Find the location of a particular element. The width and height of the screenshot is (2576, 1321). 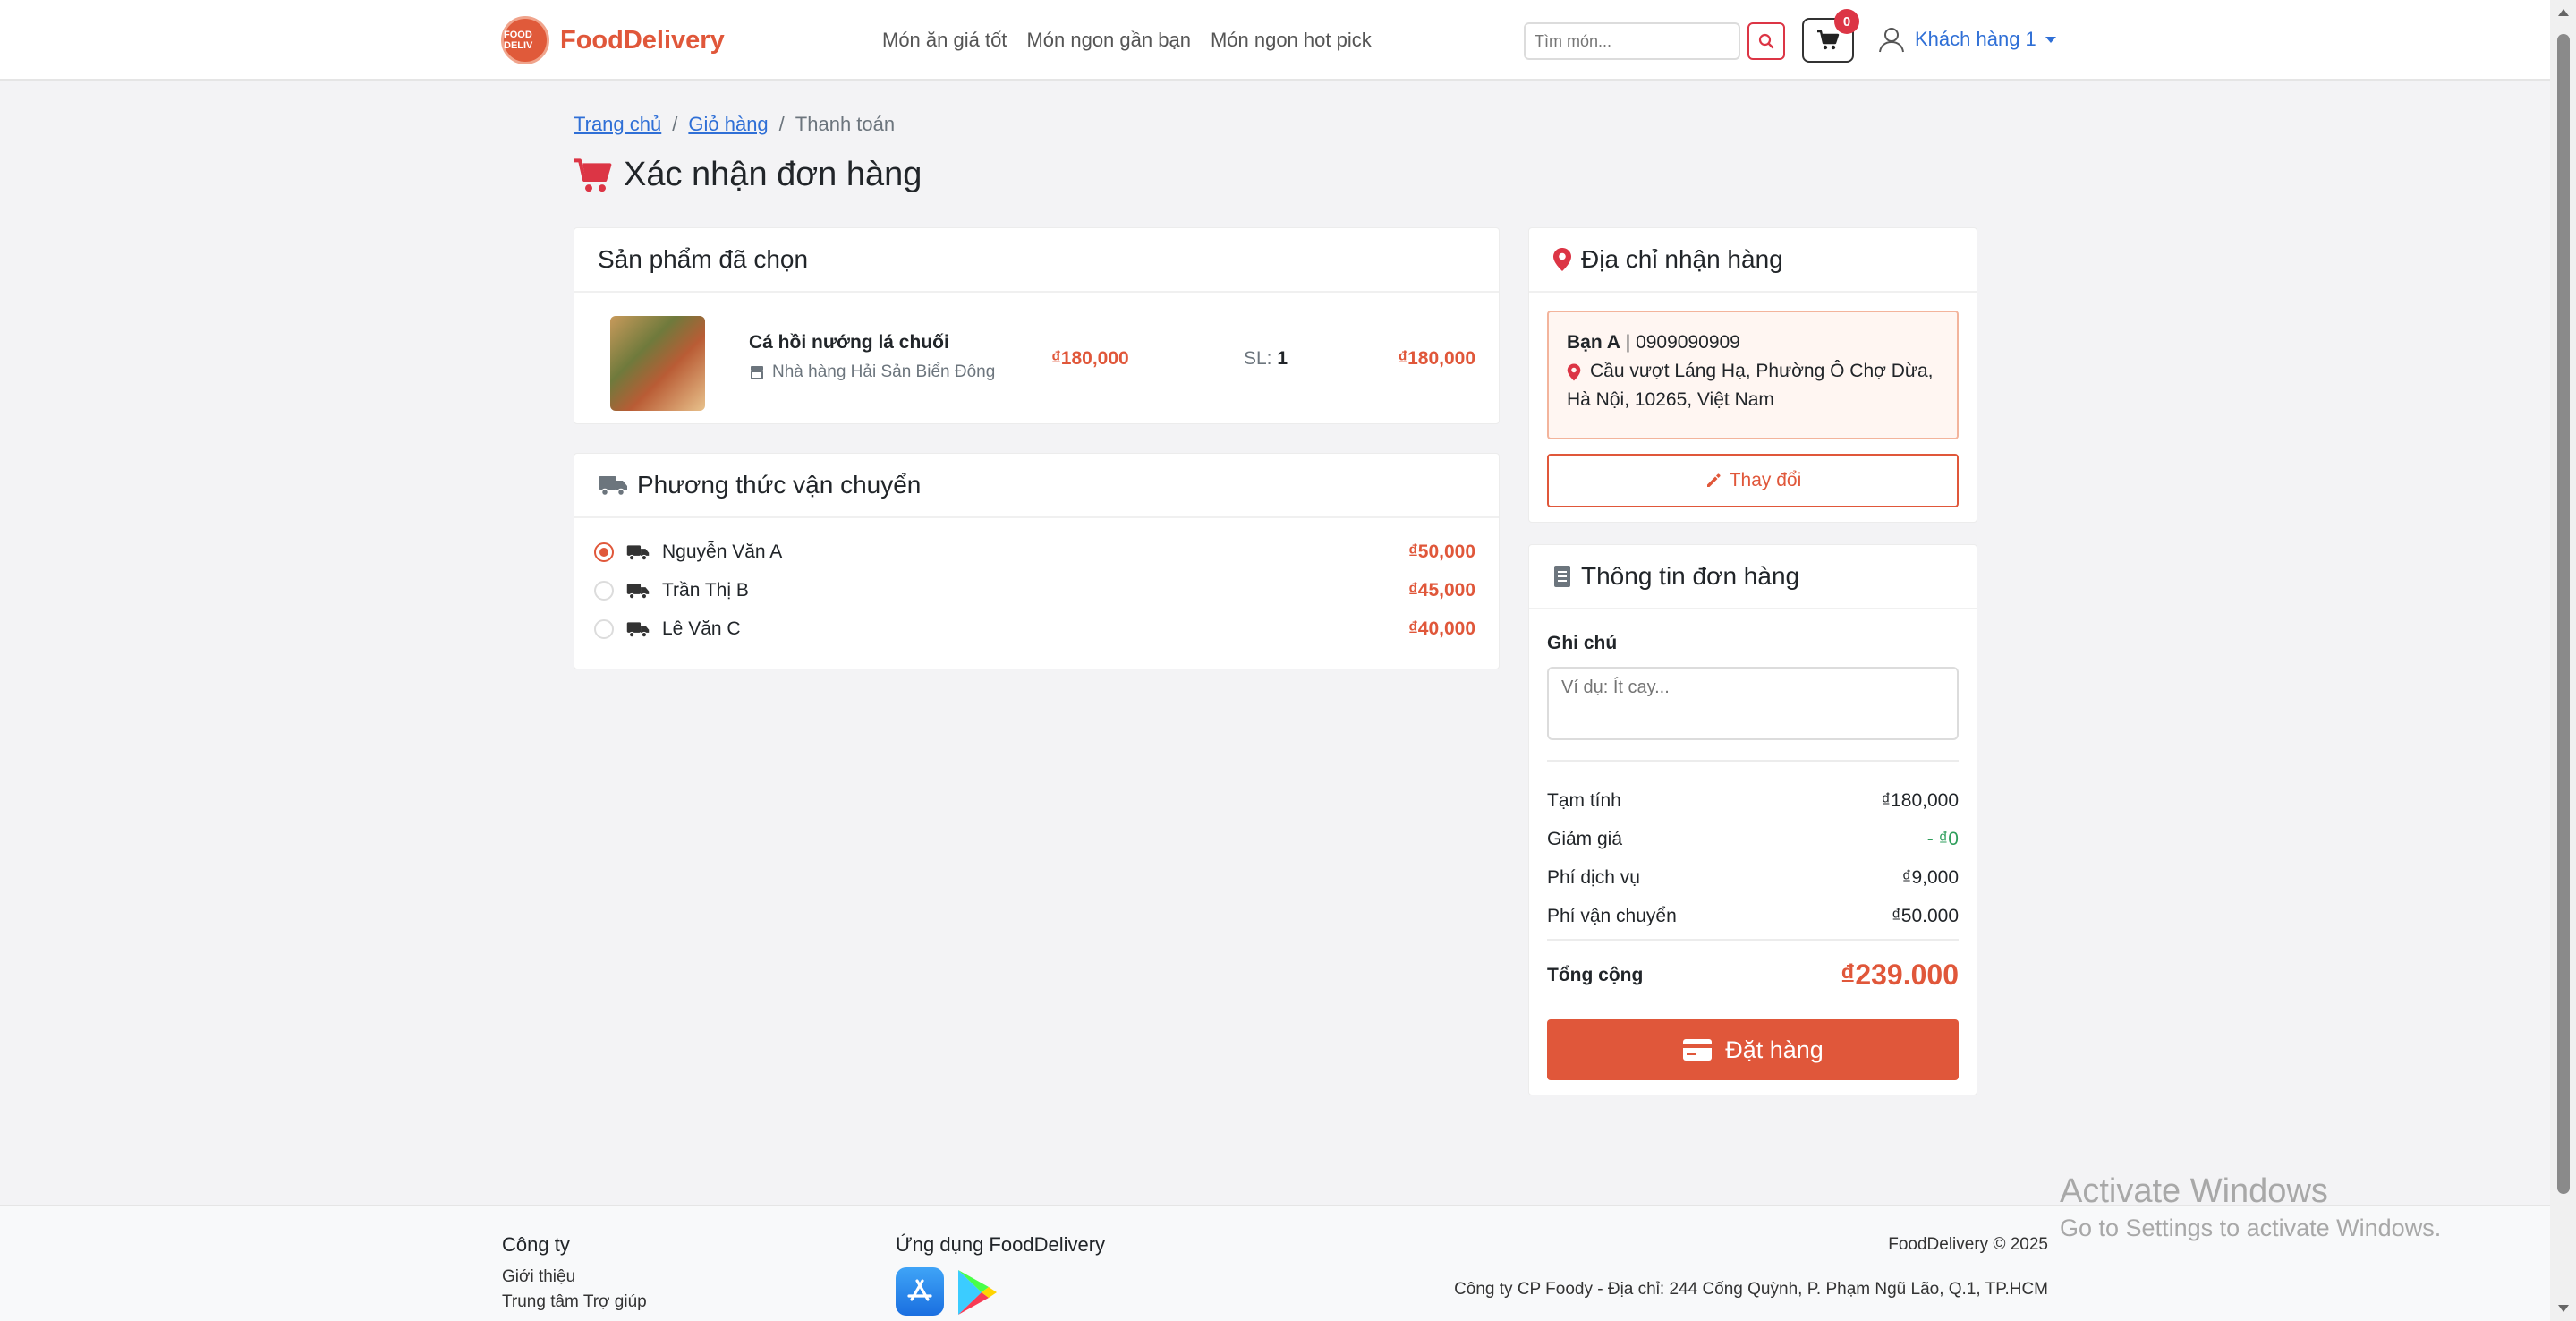

footer-app-title: Ứng dụng FoodDelivery is located at coordinates (1001, 1244).